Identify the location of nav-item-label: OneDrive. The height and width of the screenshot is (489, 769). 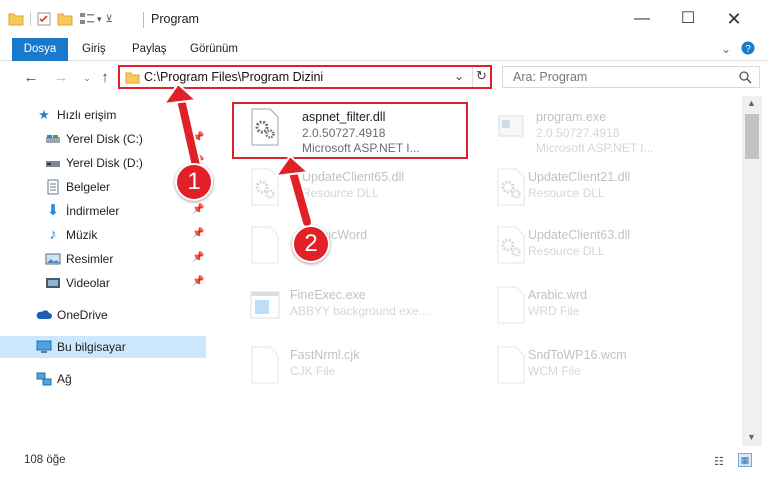
(82, 315).